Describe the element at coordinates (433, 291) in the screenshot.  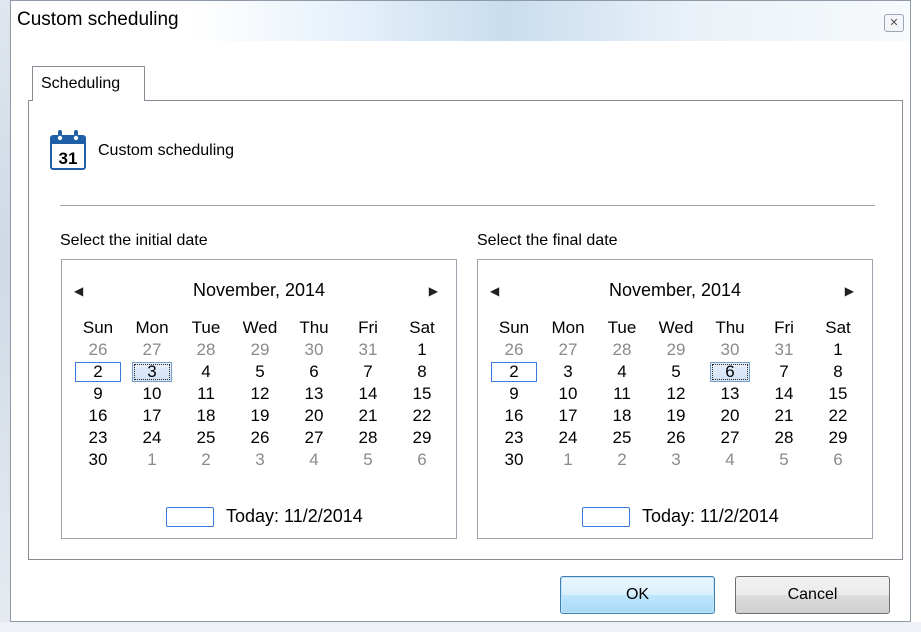
I see `initial-next-month-arrow-icon: ▶` at that location.